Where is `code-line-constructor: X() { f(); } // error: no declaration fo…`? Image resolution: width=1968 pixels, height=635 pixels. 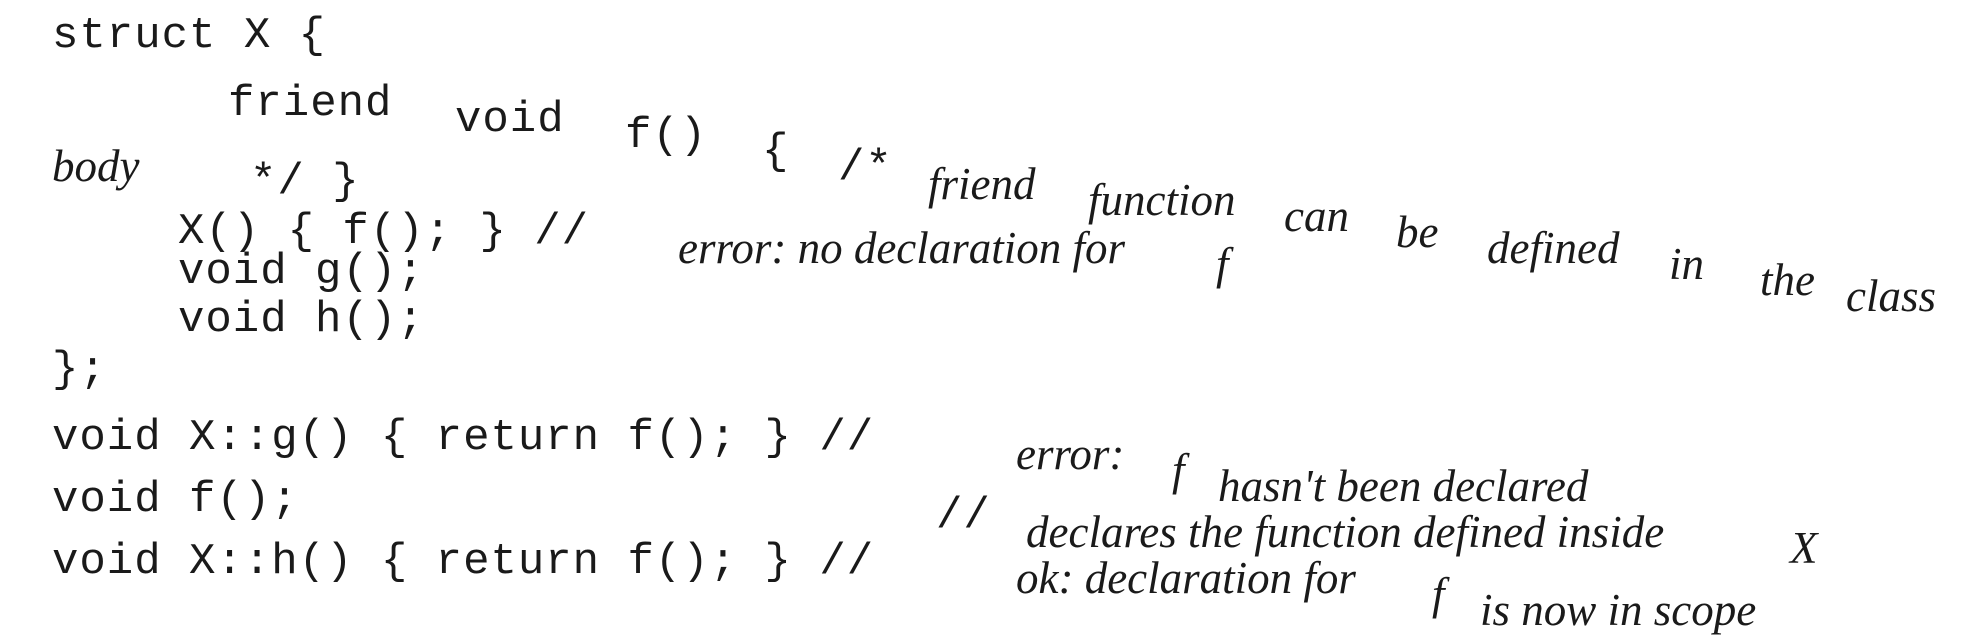
code-line-constructor: X() { f(); } // error: no declaration fo… is located at coordinates (984, 240).